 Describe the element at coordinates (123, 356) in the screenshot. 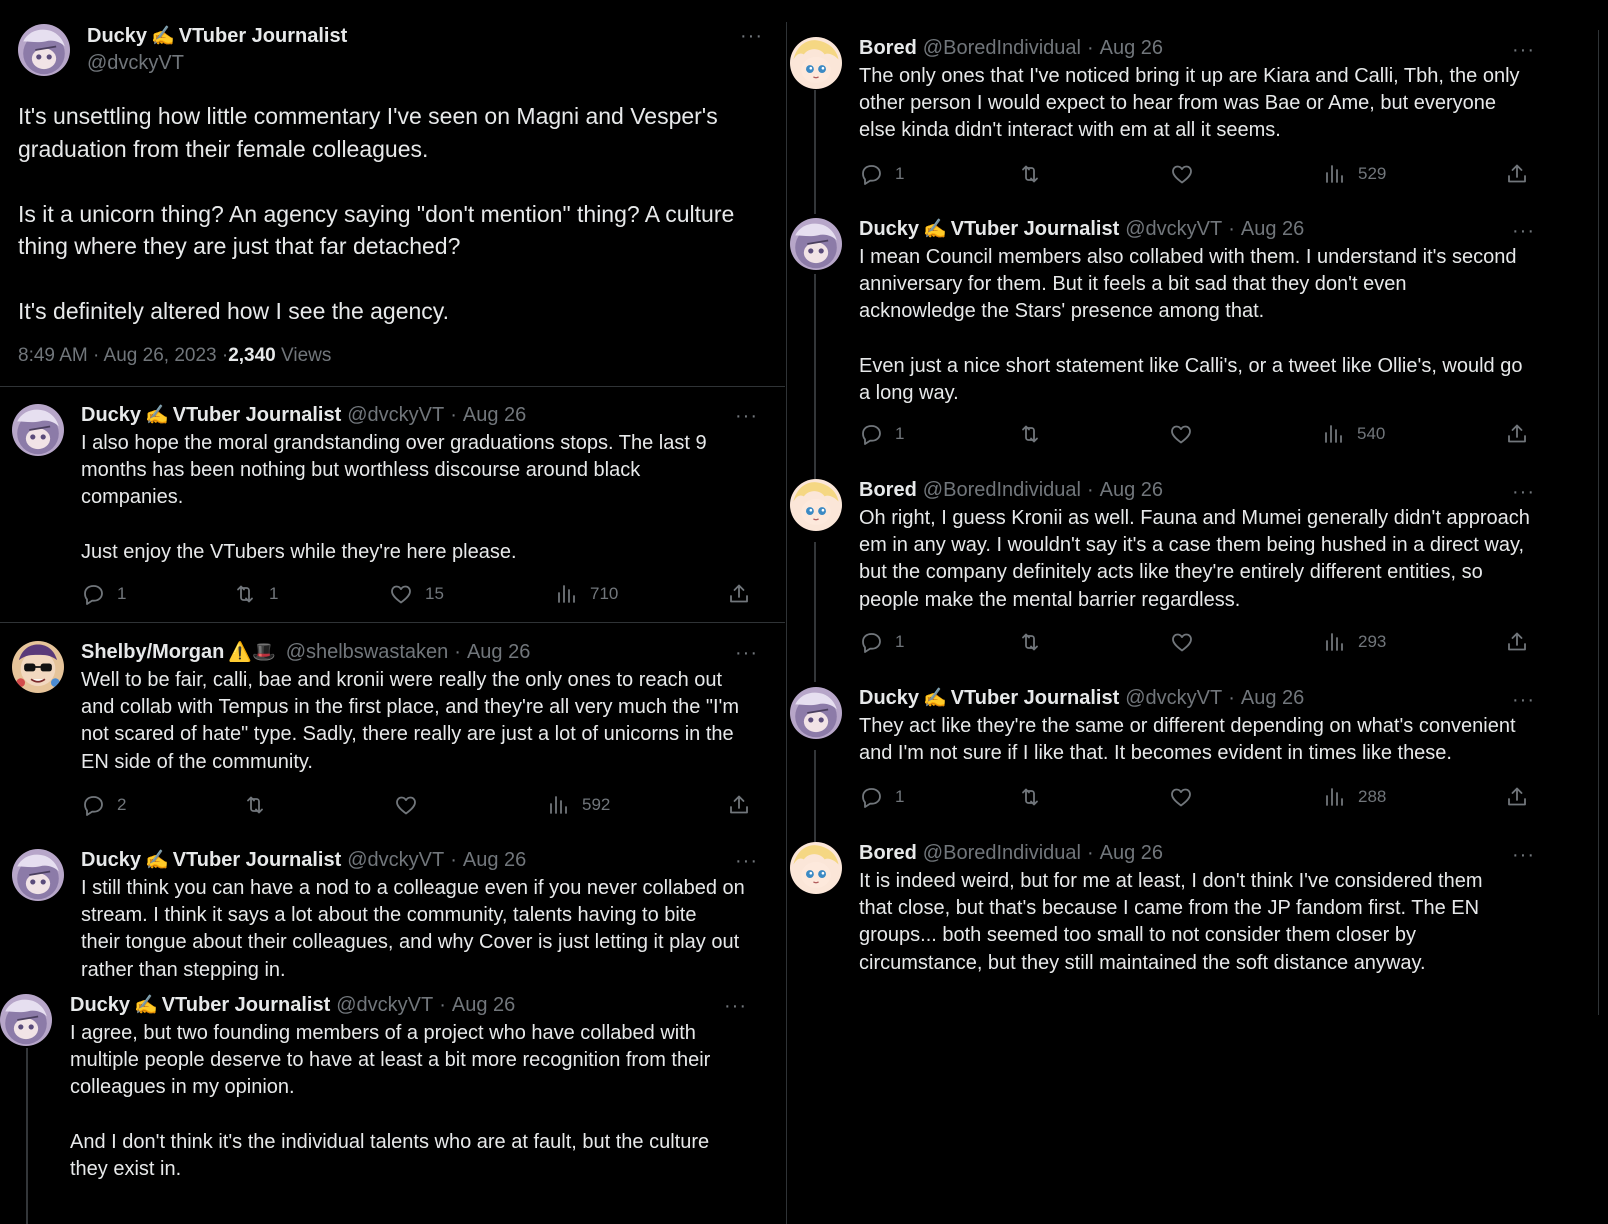

I see `tweet-timestamp: 8:49 AM · Aug 26, 2023 ·` at that location.